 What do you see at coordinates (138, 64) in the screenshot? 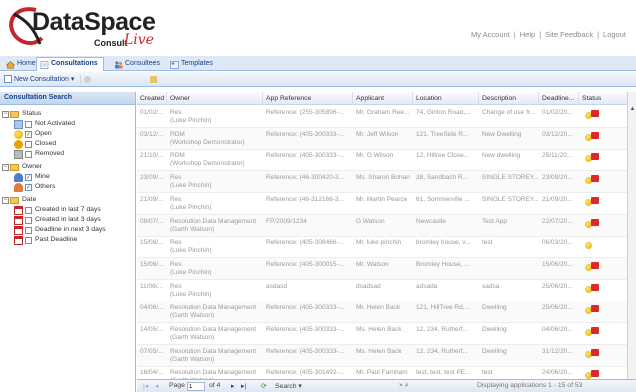
I see `tab-consultees: Consultees` at bounding box center [138, 64].